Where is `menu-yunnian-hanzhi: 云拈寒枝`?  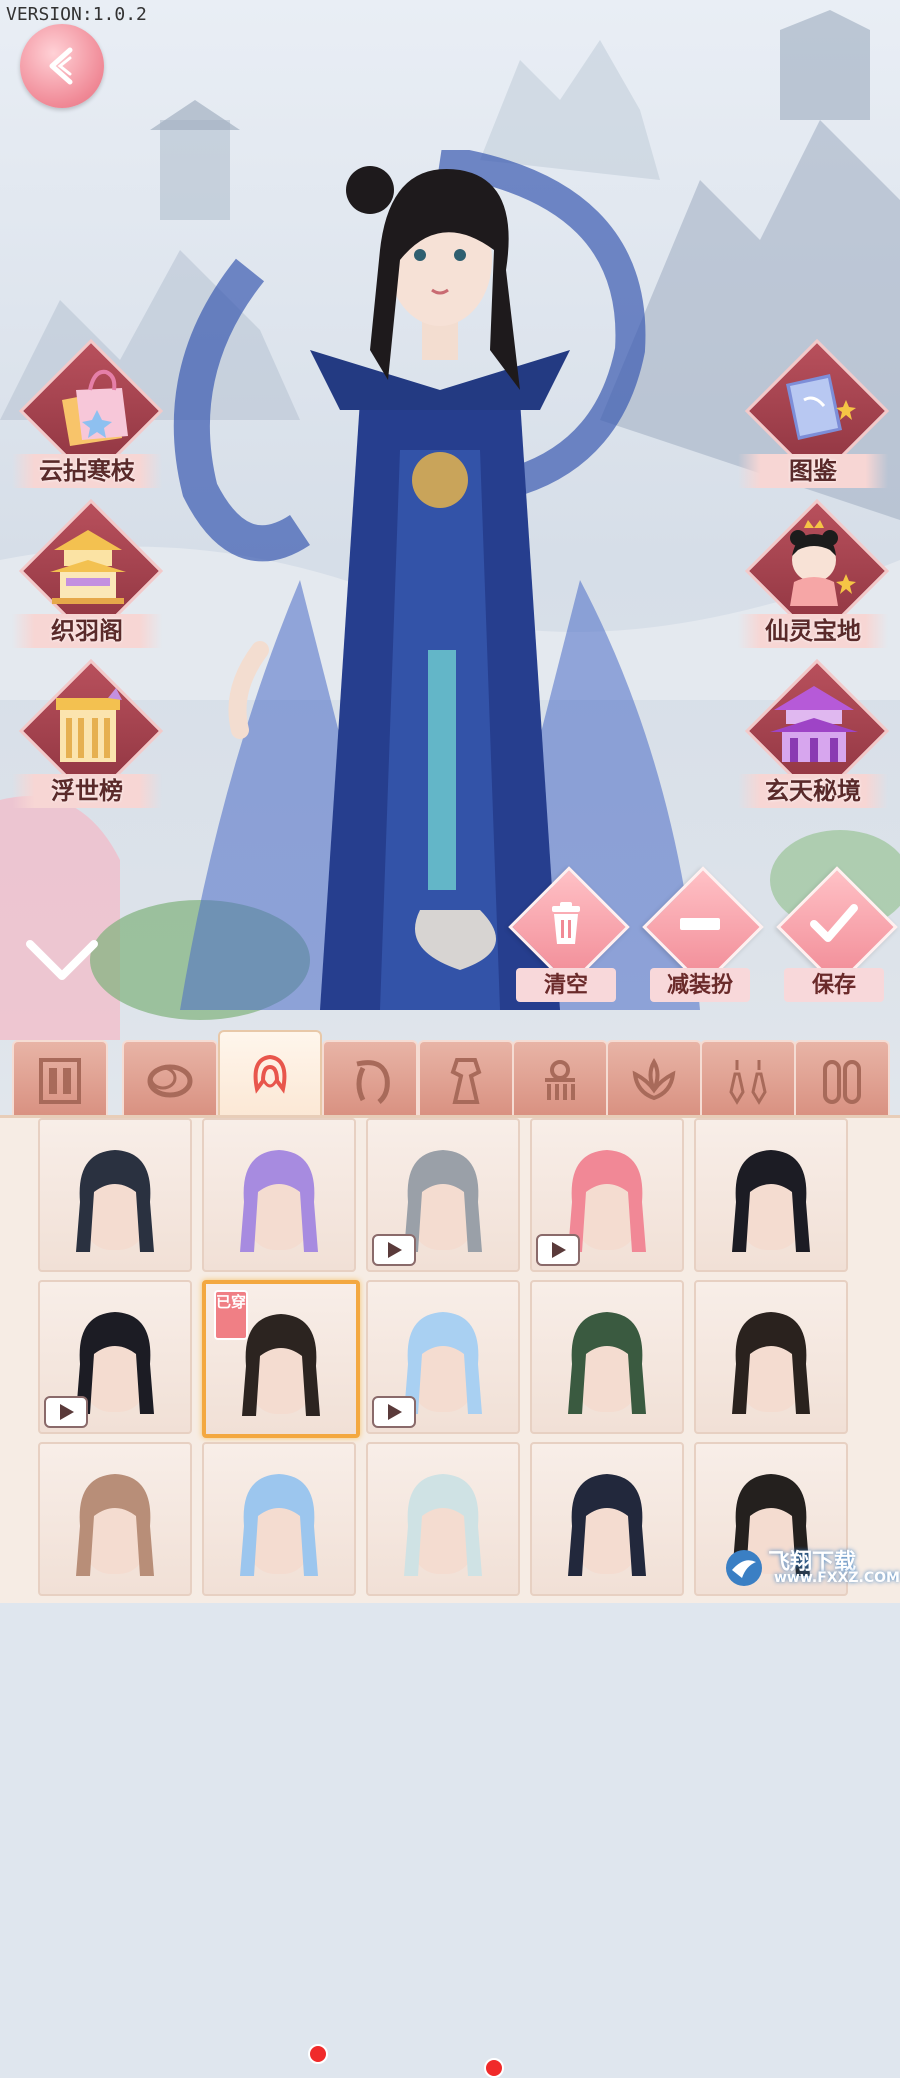 menu-yunnian-hanzhi: 云拈寒枝 is located at coordinates (88, 419).